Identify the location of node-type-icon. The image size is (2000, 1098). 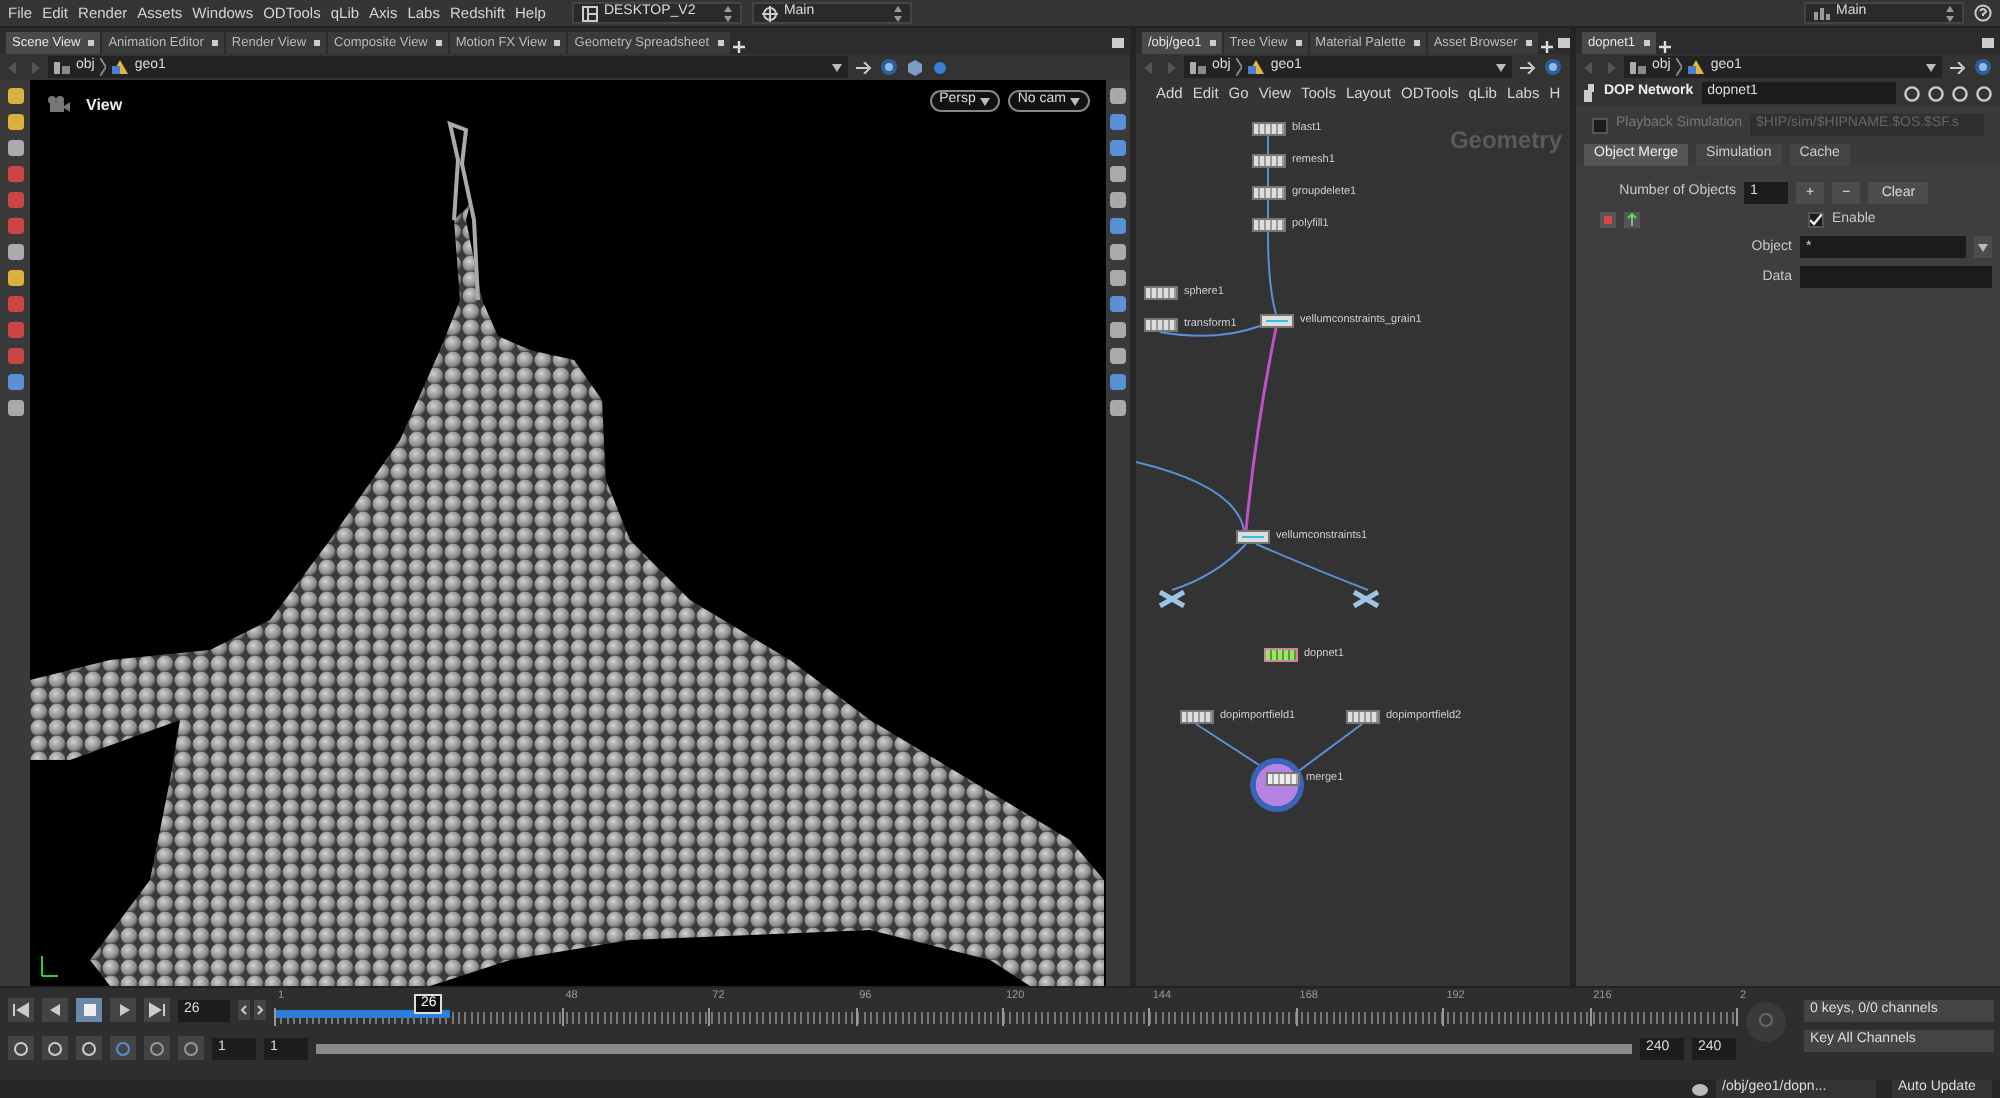
(1590, 93).